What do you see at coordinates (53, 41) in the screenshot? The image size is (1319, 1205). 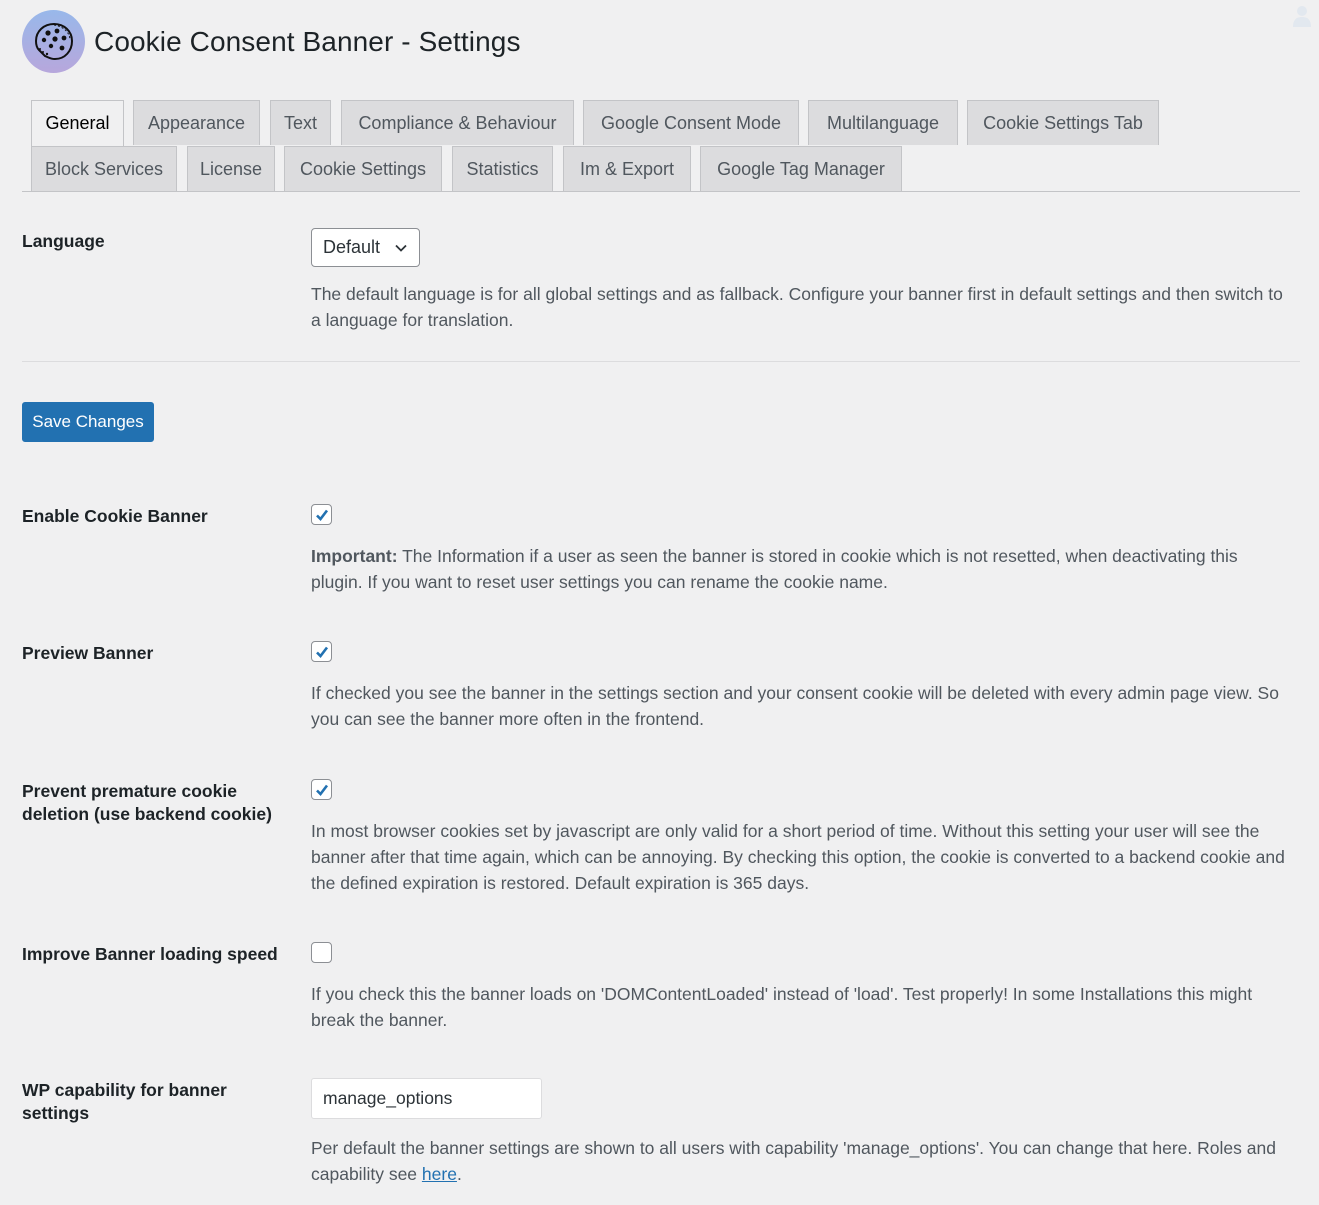 I see `cookie-icon` at bounding box center [53, 41].